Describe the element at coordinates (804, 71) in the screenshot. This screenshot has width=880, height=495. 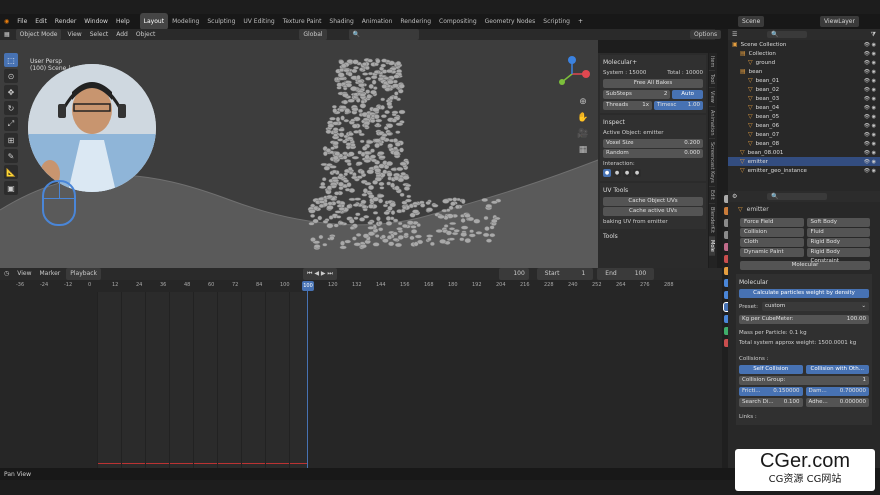
I see `outliner-row: ▤ bean 👁 ◉` at that location.